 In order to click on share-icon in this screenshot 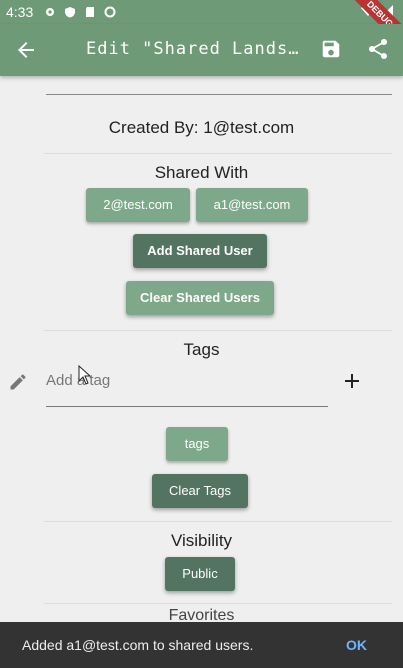, I will do `click(378, 49)`.